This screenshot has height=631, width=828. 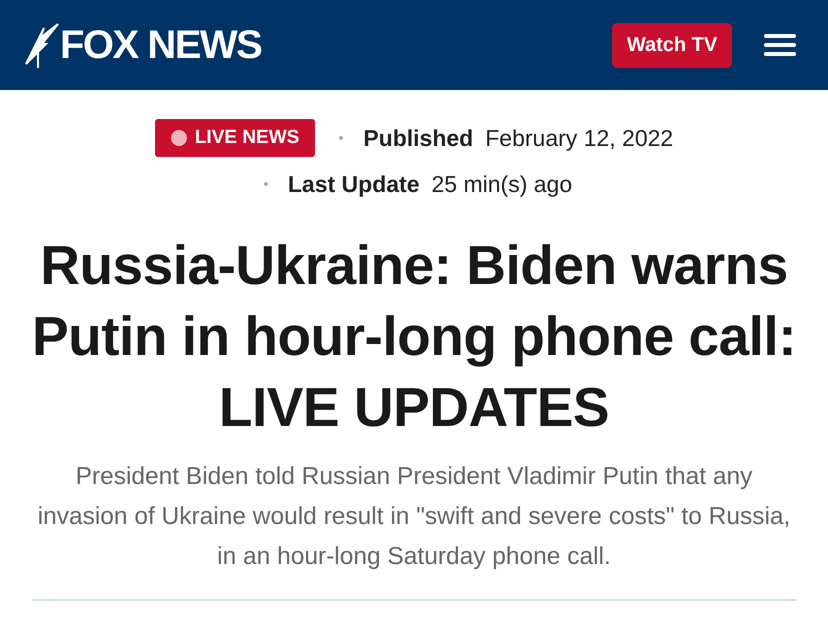 What do you see at coordinates (42, 45) in the screenshot?
I see `logo-icon` at bounding box center [42, 45].